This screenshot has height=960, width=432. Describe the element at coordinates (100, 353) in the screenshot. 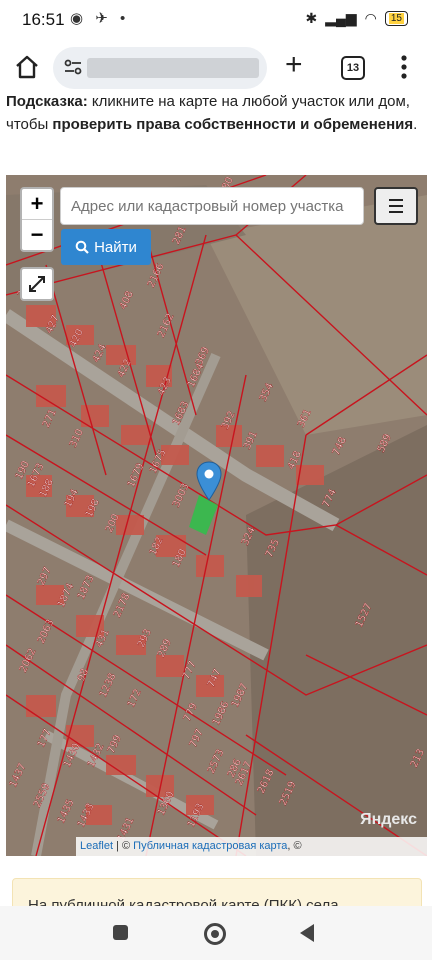

I see `parcel-label: 424` at that location.